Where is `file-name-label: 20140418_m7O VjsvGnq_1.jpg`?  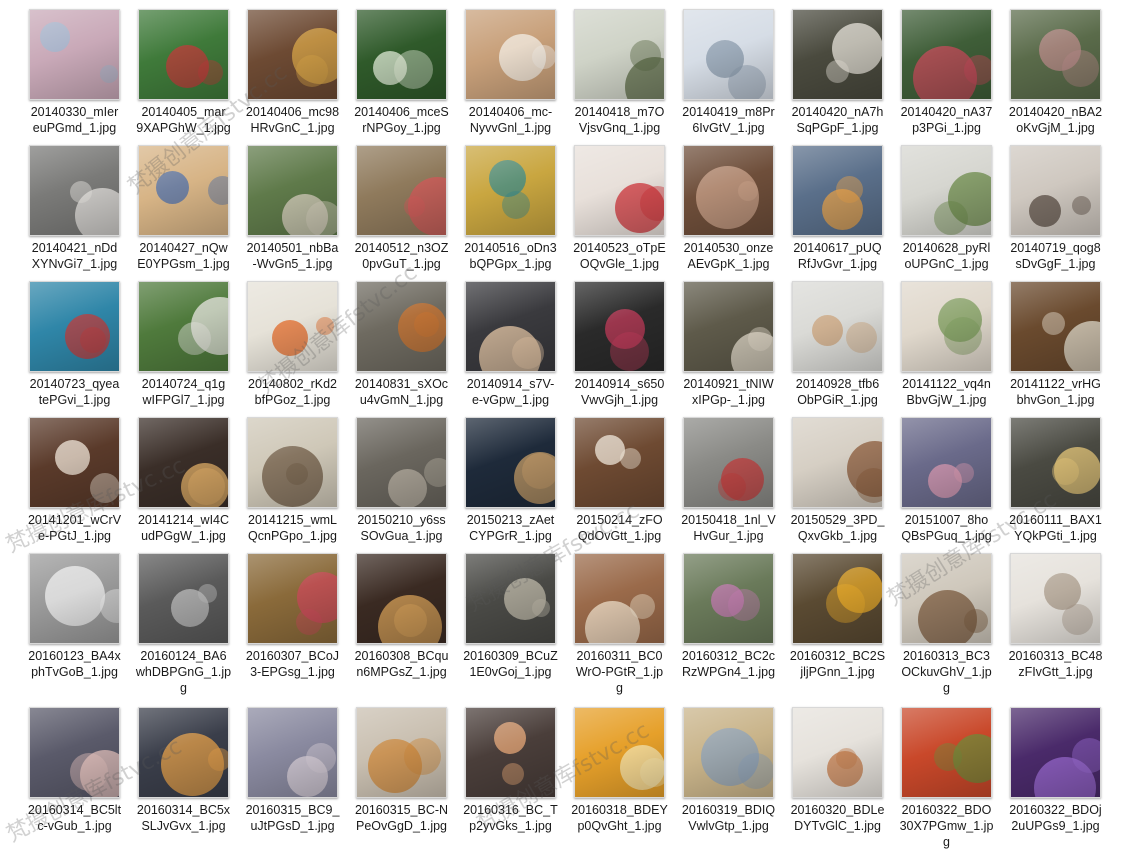
file-name-label: 20140418_m7O VjsvGnq_1.jpg is located at coordinates (619, 120).